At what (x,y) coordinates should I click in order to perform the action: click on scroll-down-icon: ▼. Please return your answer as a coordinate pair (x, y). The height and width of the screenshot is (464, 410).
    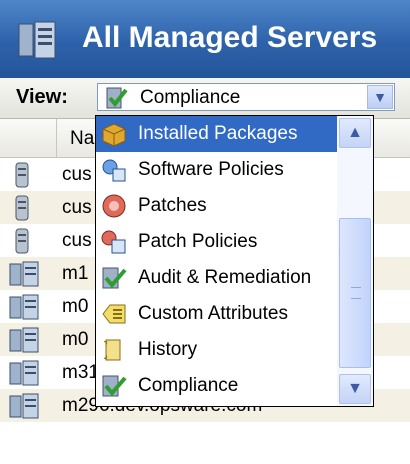
    Looking at the image, I should click on (355, 389).